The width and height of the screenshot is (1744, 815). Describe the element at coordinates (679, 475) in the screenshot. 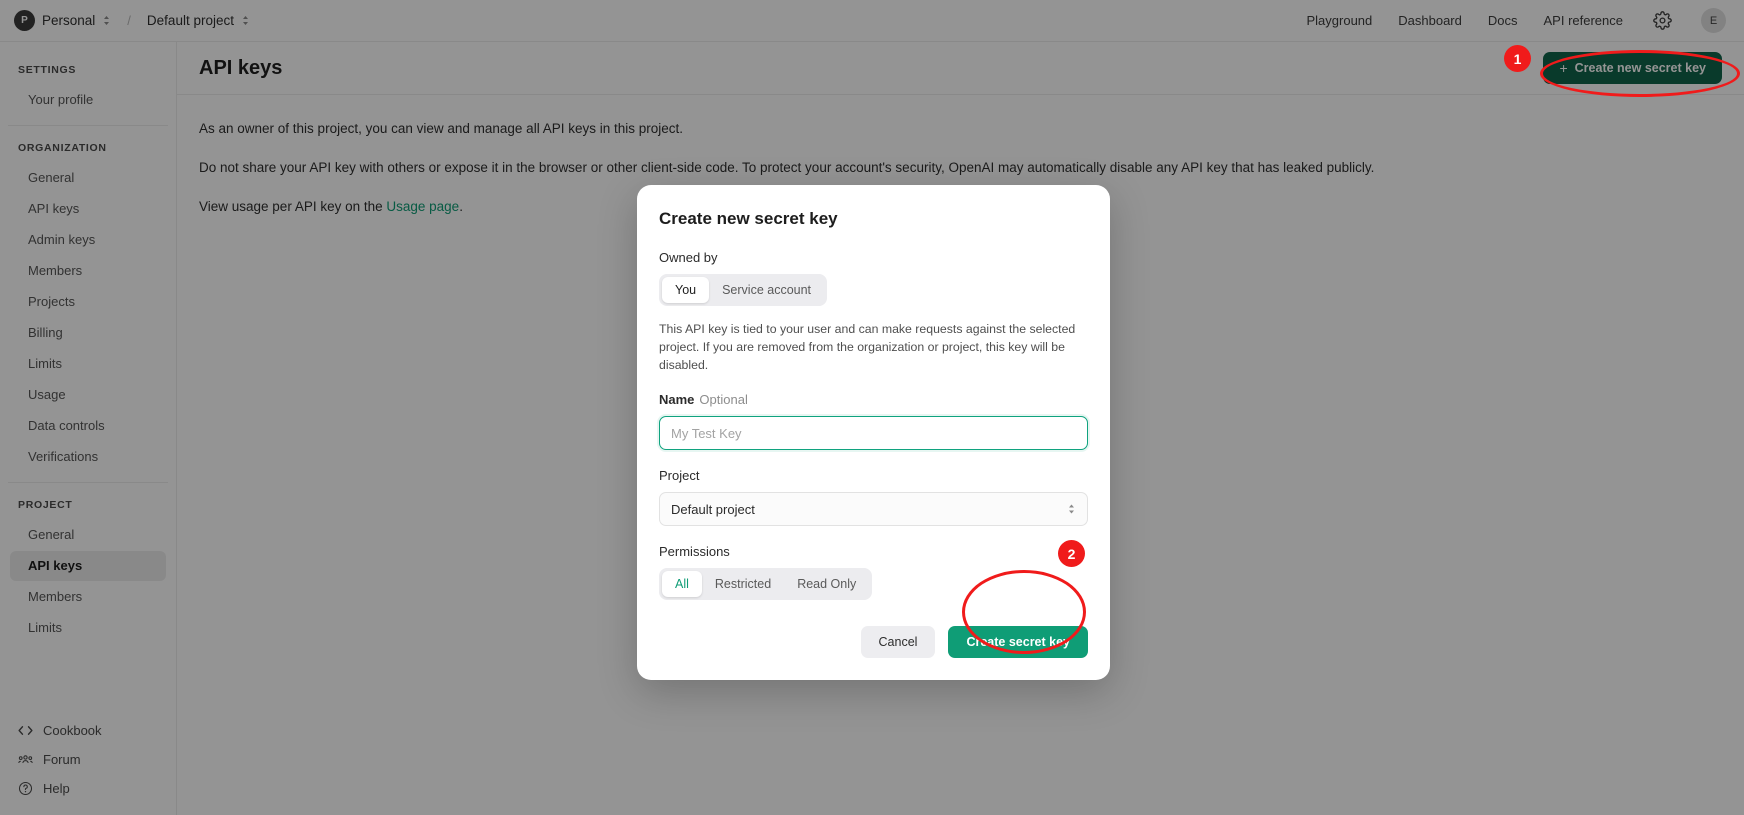

I see `project-label: Project` at that location.